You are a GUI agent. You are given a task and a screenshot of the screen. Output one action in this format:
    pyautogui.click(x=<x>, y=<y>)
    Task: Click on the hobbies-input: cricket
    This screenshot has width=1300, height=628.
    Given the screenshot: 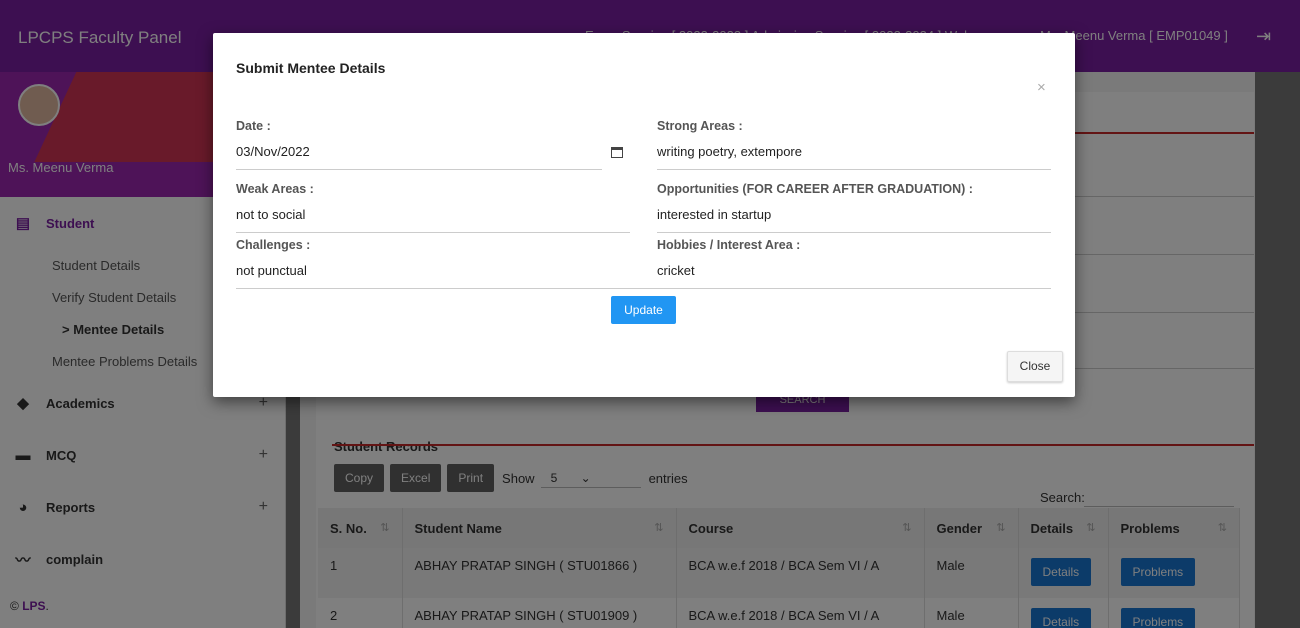 What is the action you would take?
    pyautogui.click(x=854, y=276)
    